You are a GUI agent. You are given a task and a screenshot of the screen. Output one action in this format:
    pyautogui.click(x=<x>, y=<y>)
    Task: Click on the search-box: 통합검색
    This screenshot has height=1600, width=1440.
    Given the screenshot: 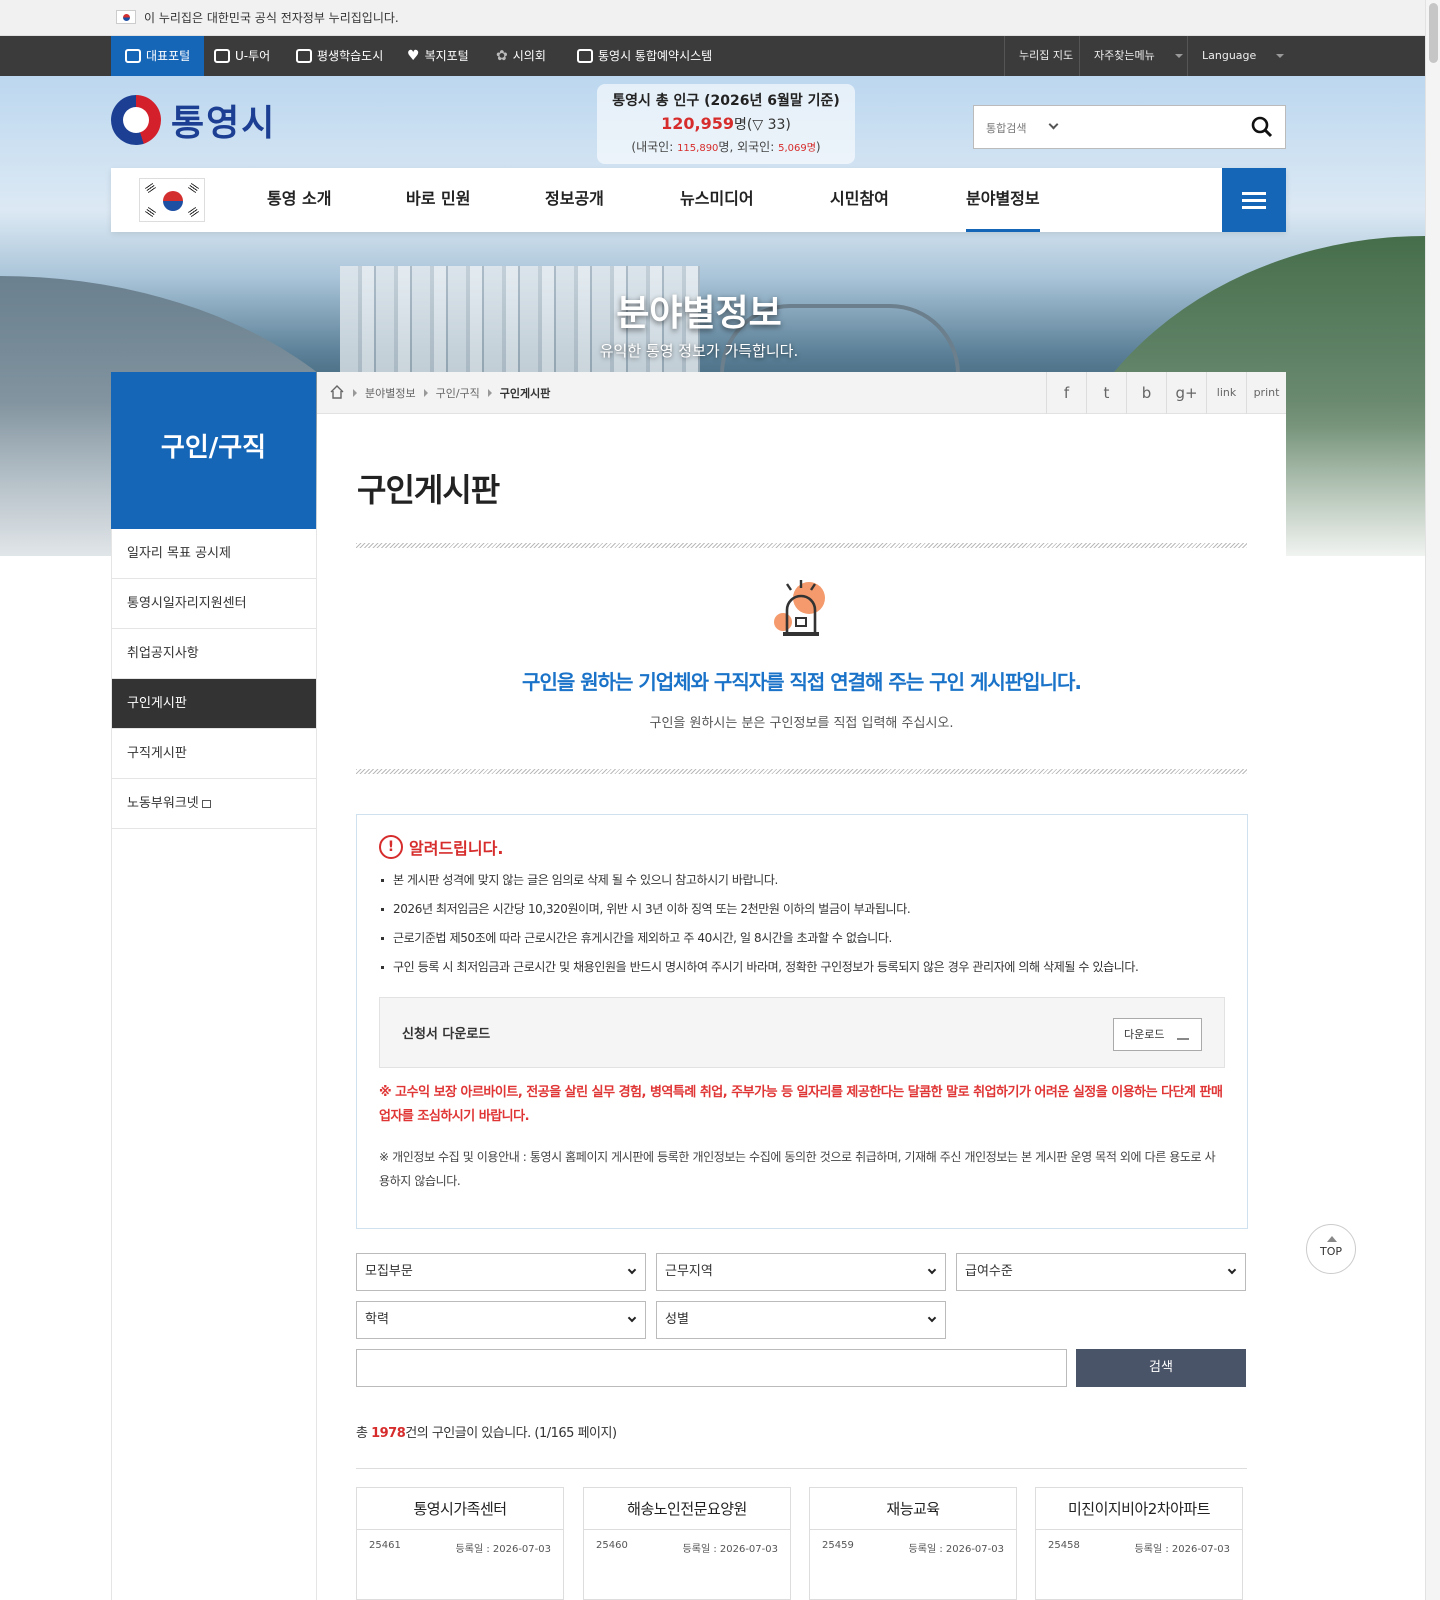 What is the action you would take?
    pyautogui.click(x=1129, y=127)
    